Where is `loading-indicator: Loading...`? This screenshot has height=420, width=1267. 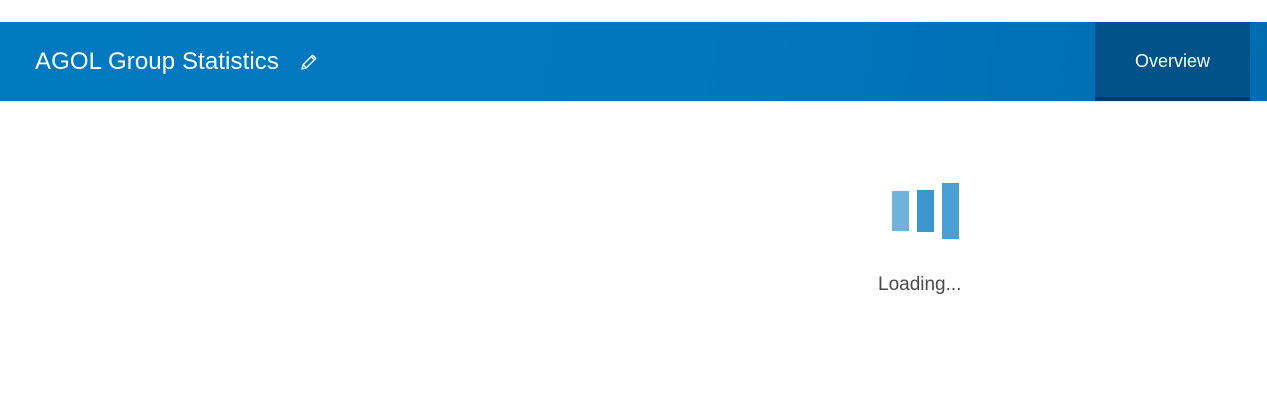
loading-indicator: Loading... is located at coordinates (926, 245).